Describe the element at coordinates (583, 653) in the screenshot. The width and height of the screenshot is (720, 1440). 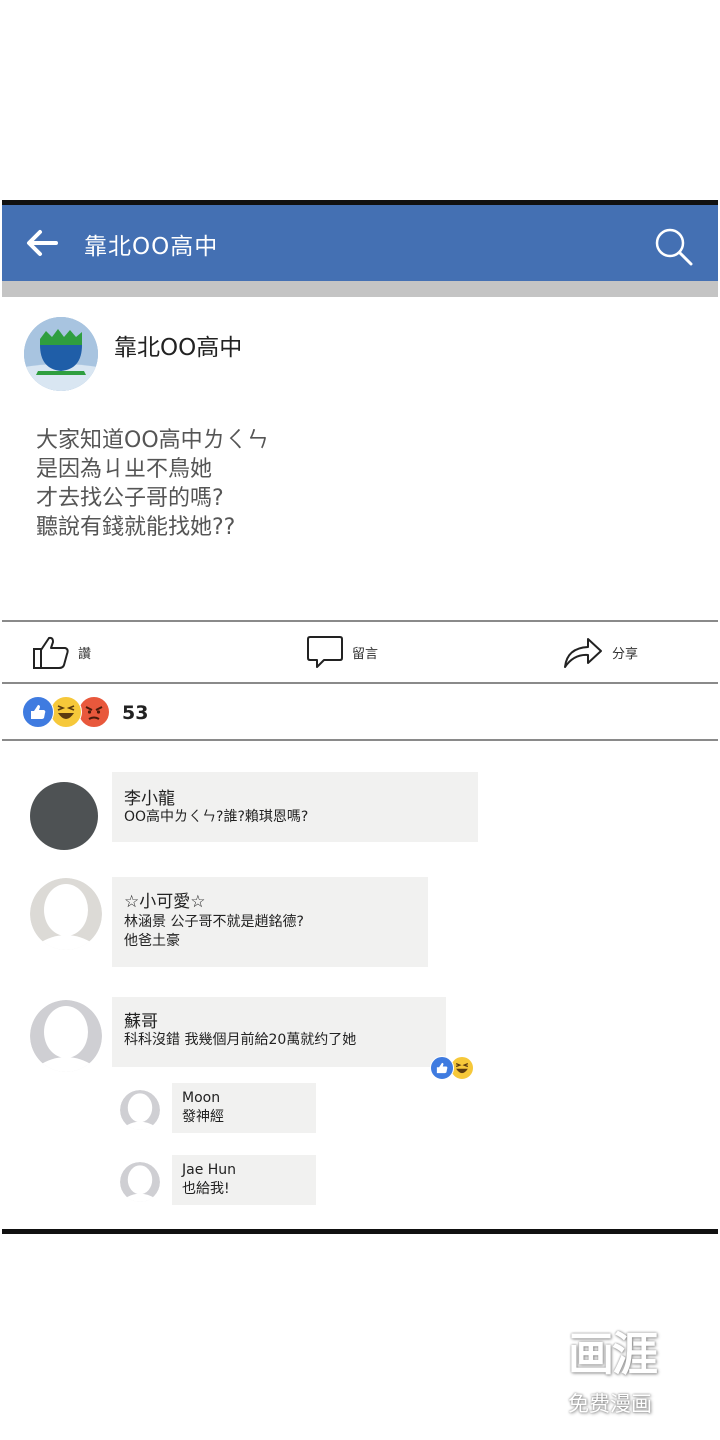
I see `share-icon` at that location.